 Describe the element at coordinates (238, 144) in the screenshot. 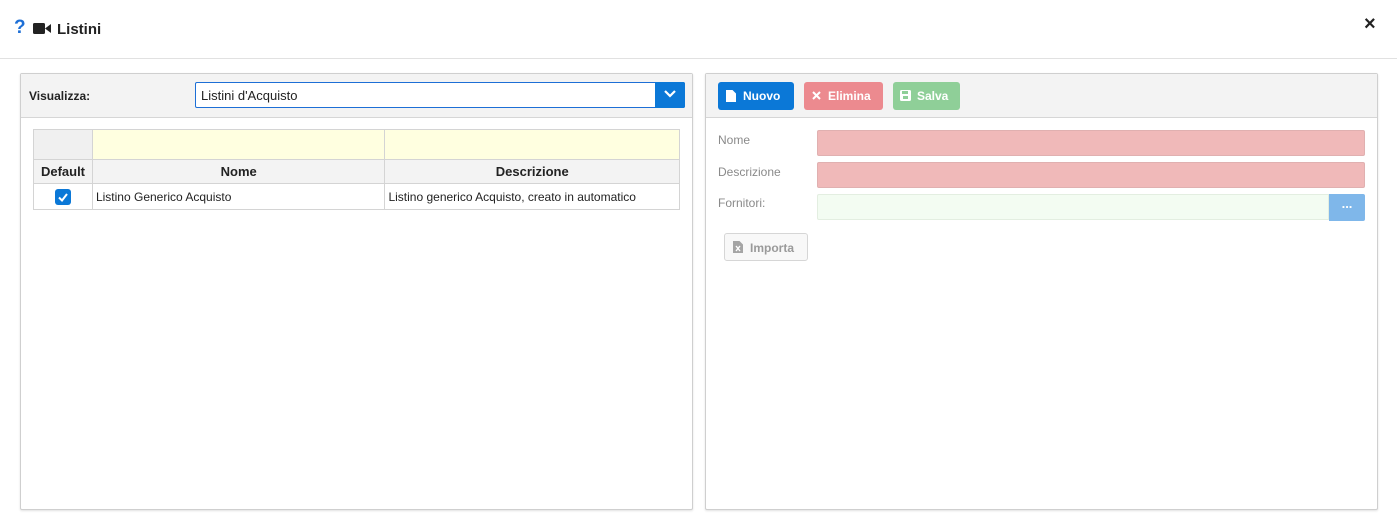

I see `filter-cell-nome` at that location.